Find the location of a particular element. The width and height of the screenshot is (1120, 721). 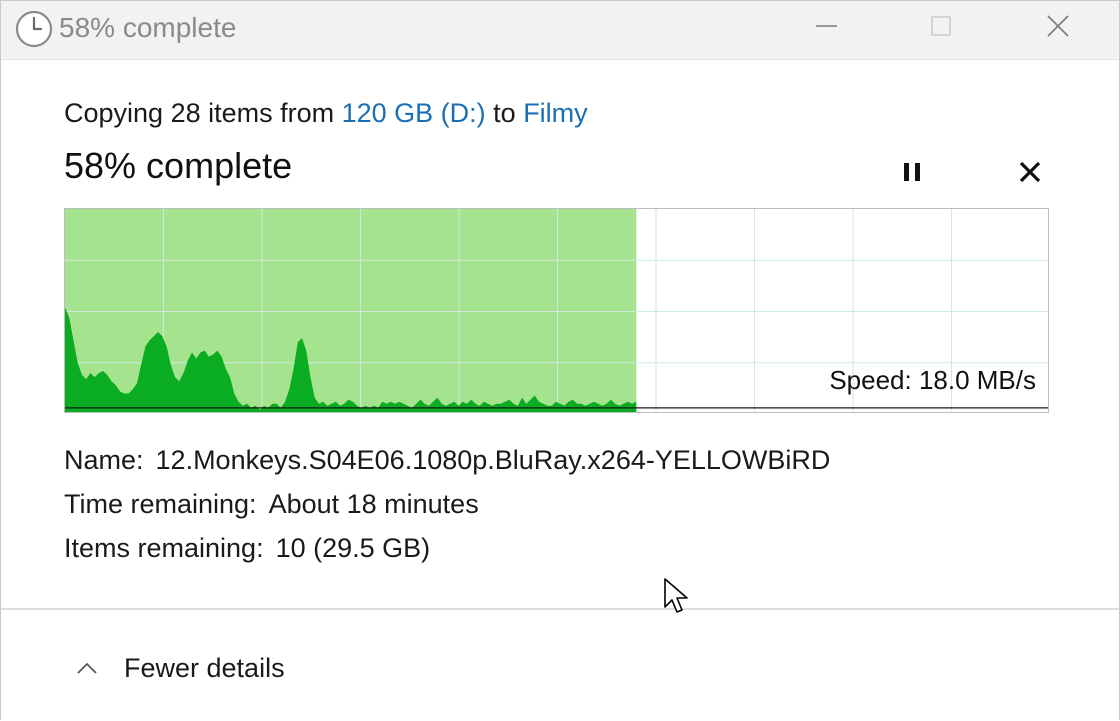

items-remaining-row: Items remaining: 10 (29.5 GB) is located at coordinates (447, 555).